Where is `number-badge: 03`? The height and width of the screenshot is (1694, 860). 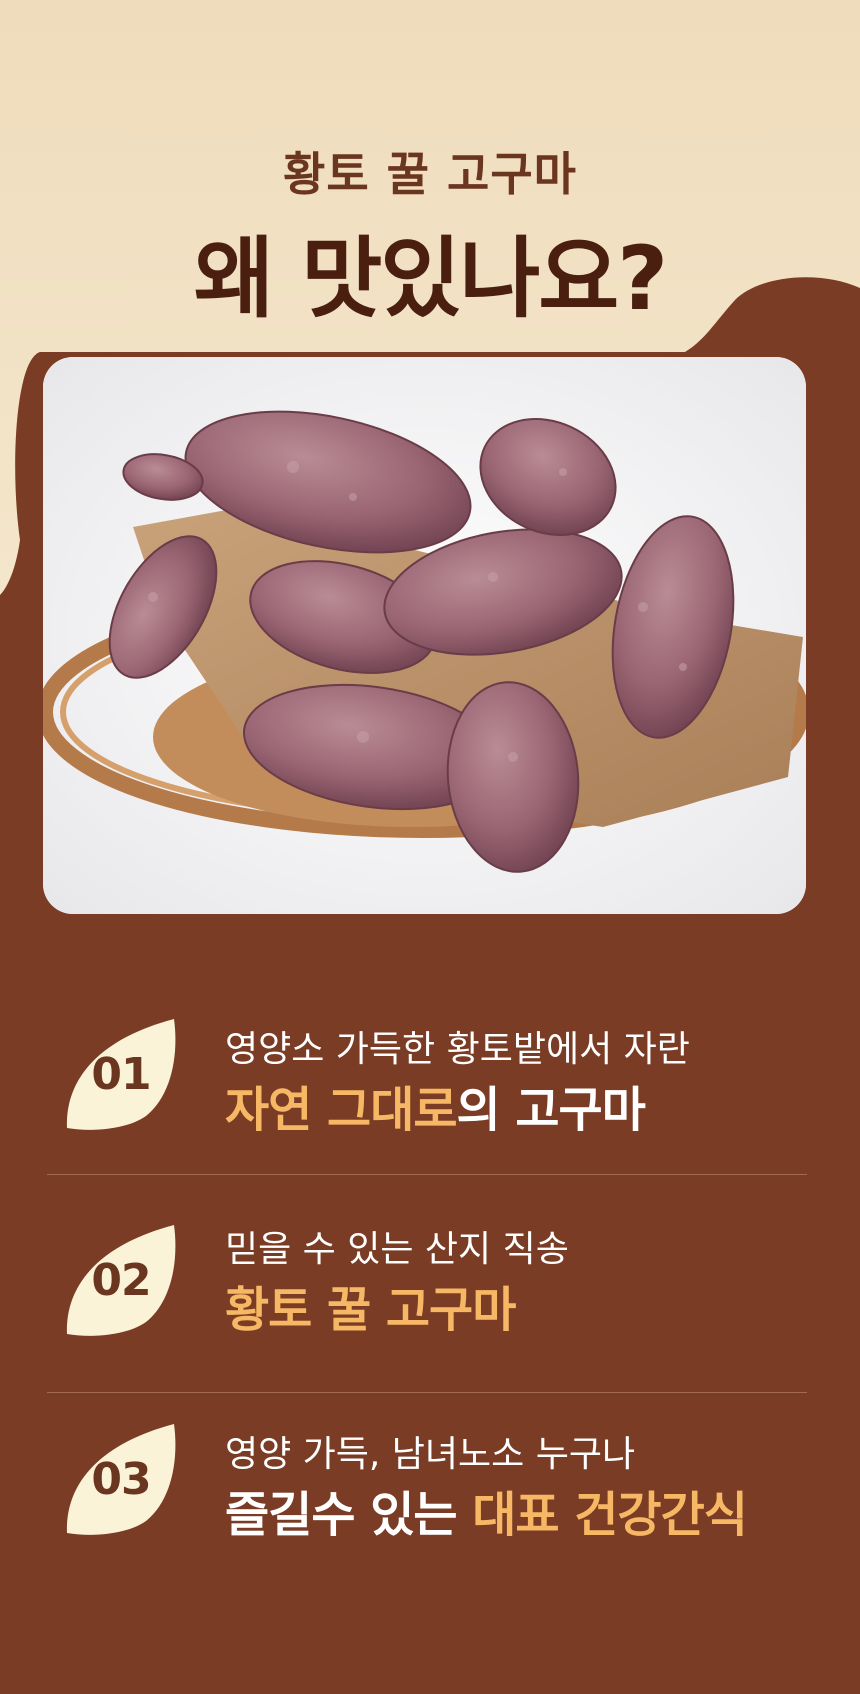 number-badge: 03 is located at coordinates (121, 1480).